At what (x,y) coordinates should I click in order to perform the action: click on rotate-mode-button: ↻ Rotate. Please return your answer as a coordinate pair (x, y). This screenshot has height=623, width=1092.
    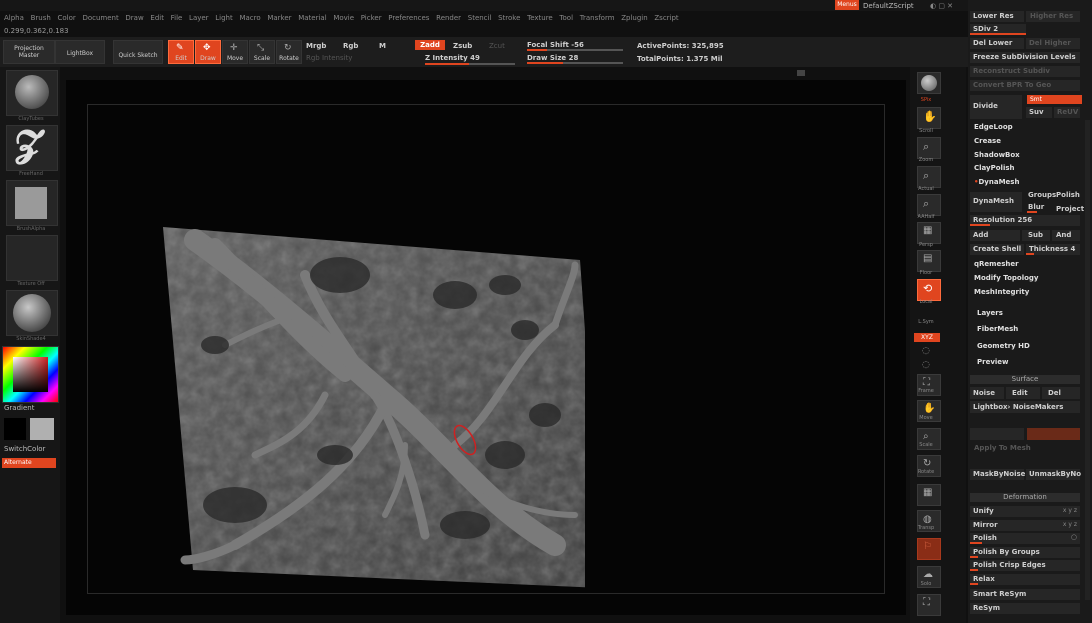
    Looking at the image, I should click on (289, 52).